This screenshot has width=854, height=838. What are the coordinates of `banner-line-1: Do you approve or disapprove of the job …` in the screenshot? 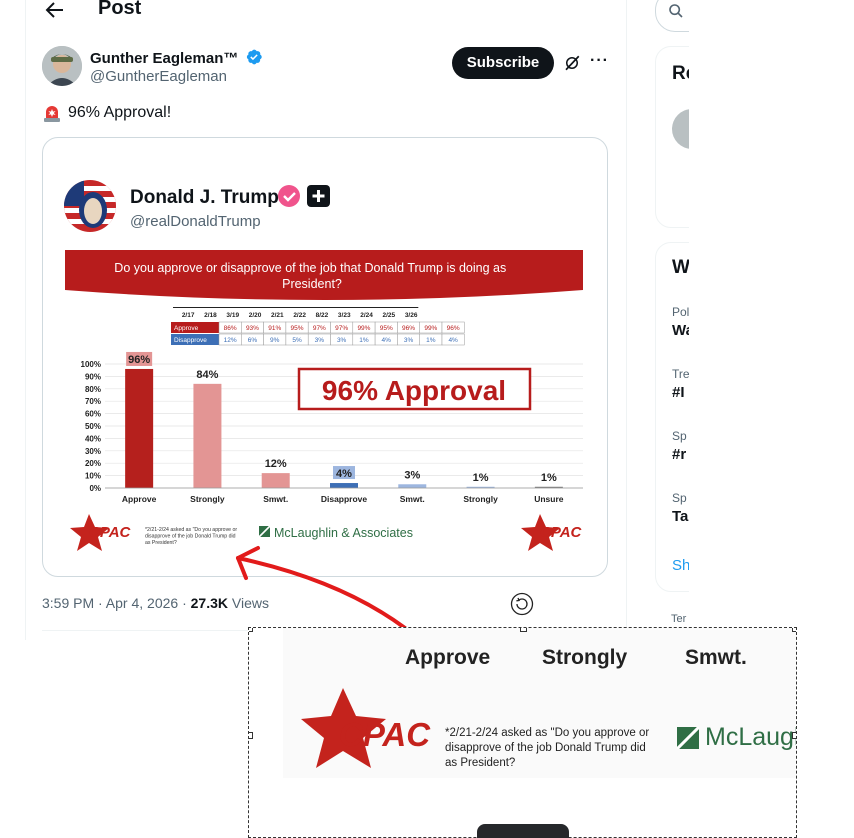 It's located at (310, 268).